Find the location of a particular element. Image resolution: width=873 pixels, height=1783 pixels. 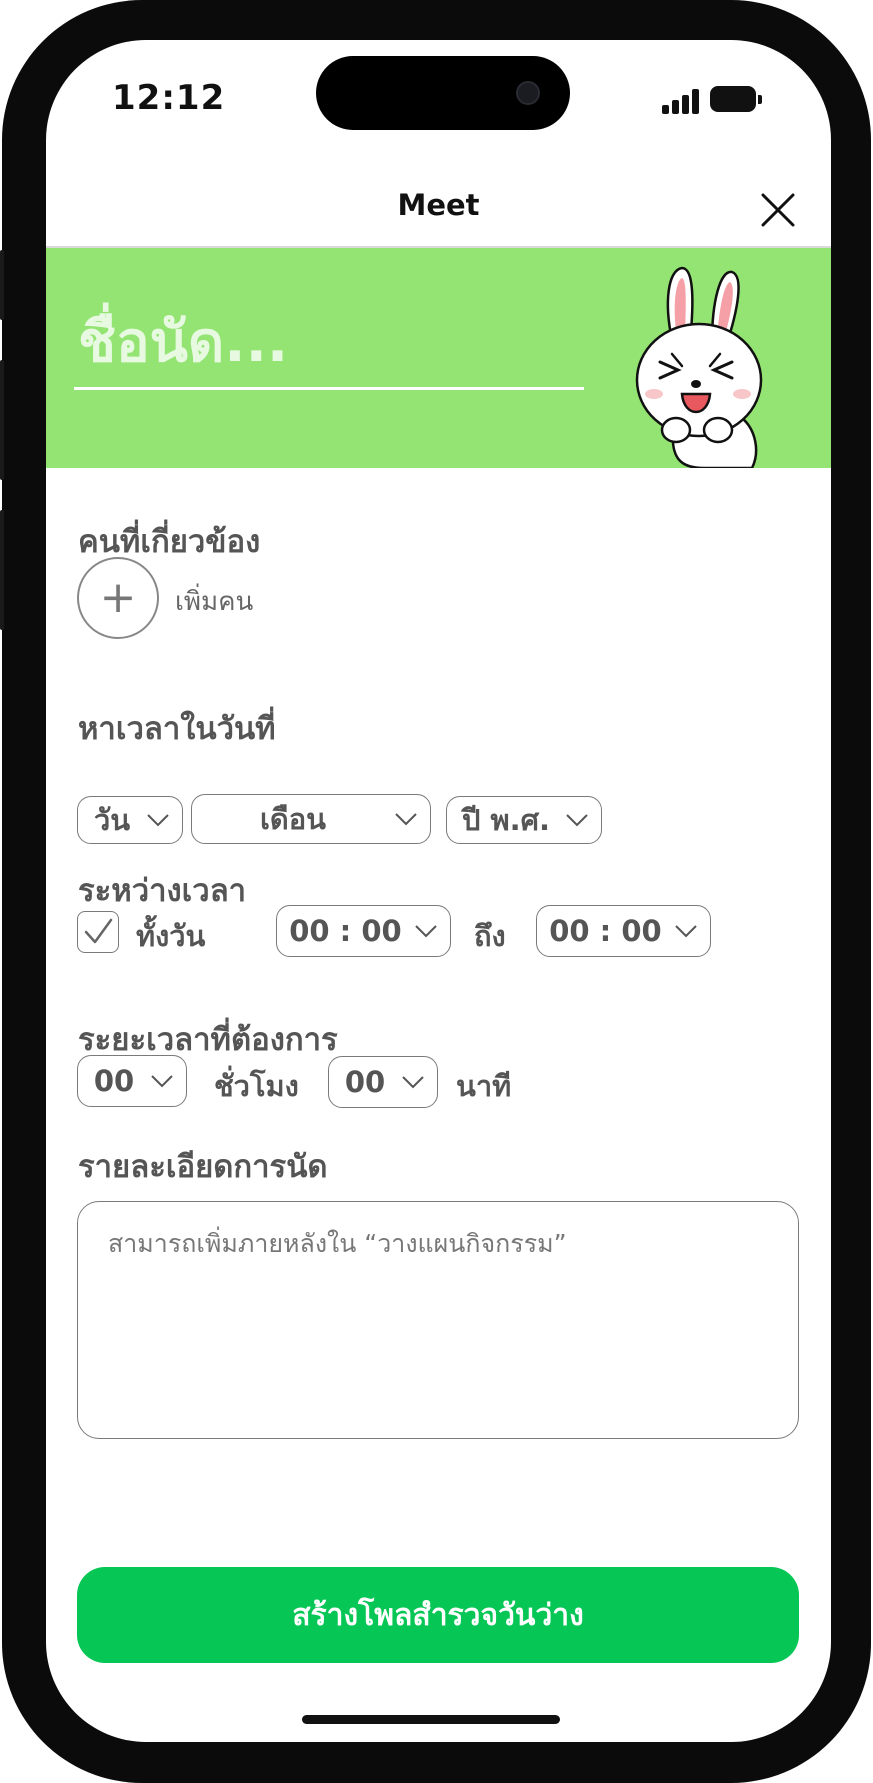

all-day-checkbox is located at coordinates (98, 932).